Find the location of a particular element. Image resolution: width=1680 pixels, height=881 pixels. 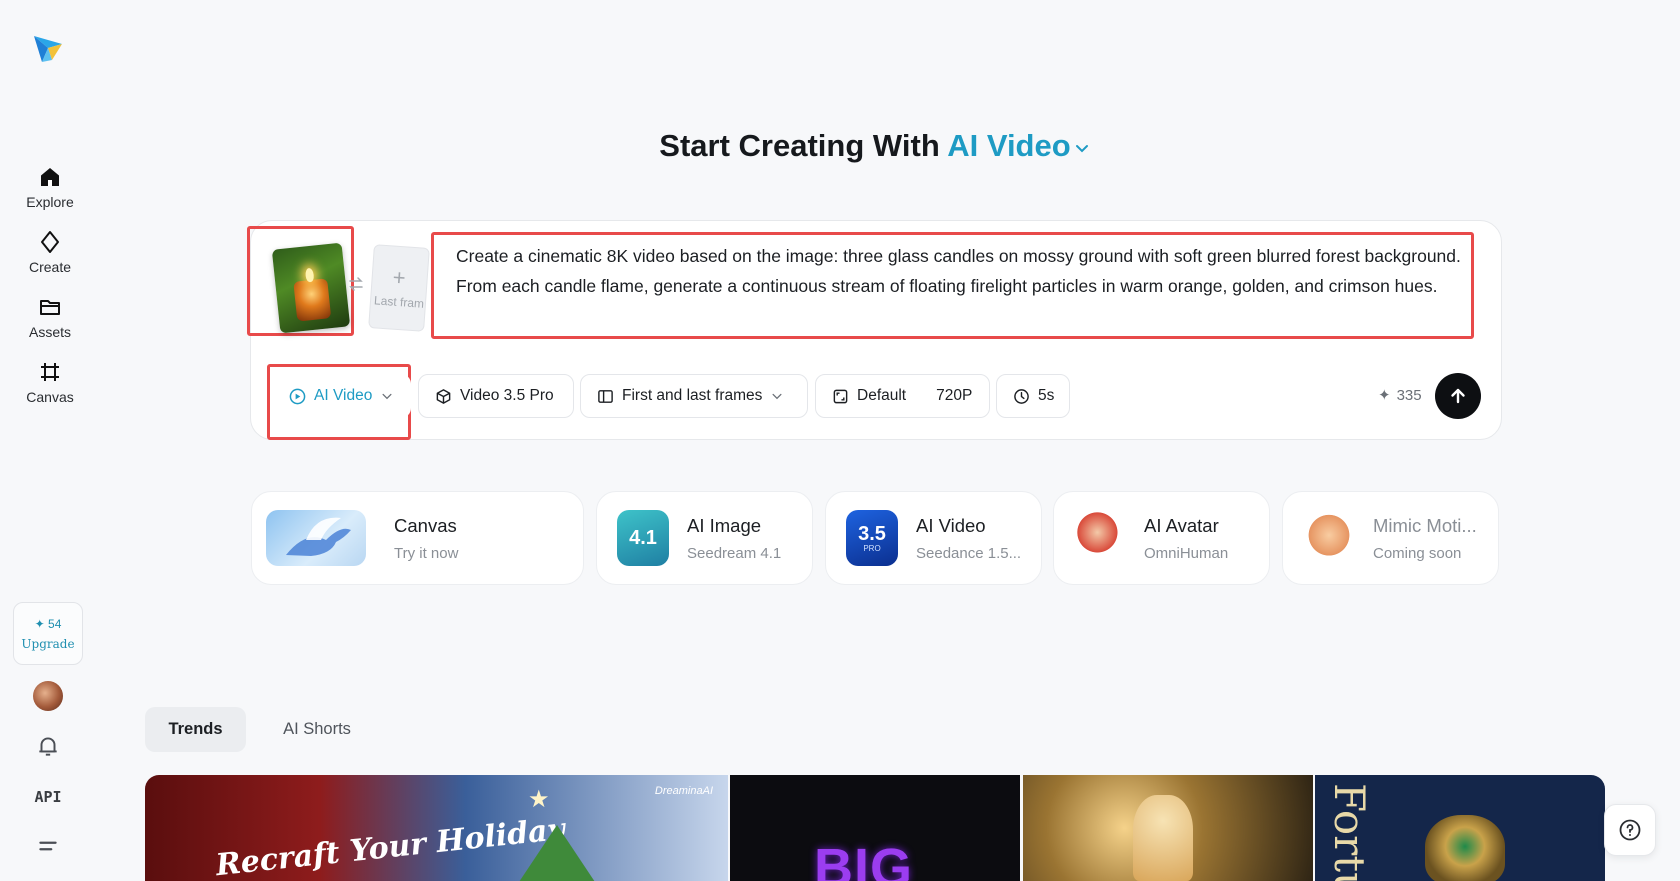

first-frame-thumbnail is located at coordinates (311, 288).